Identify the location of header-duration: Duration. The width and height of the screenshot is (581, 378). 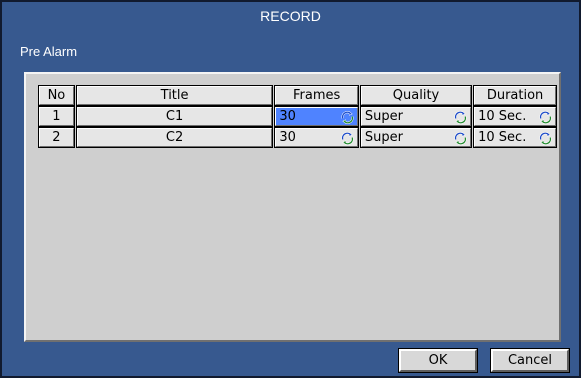
(515, 95).